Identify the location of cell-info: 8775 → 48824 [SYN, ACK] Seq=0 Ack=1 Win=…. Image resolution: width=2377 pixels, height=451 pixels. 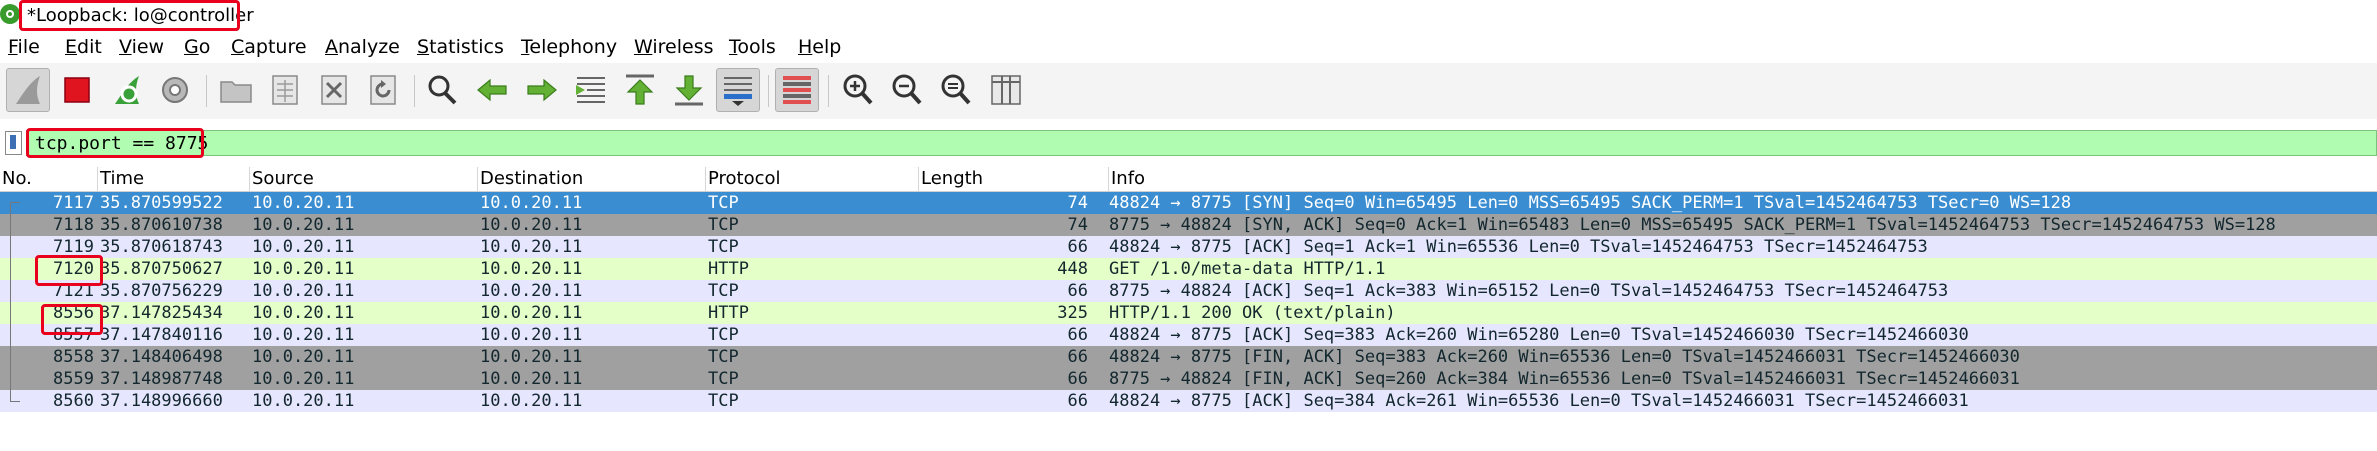
(1692, 225).